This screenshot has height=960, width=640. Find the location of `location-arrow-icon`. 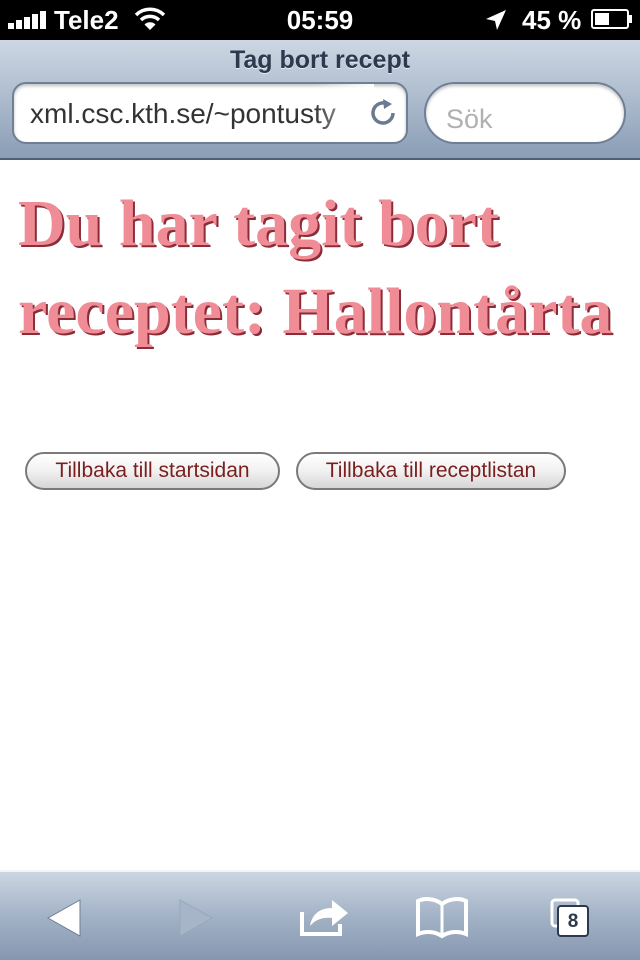

location-arrow-icon is located at coordinates (496, 20).